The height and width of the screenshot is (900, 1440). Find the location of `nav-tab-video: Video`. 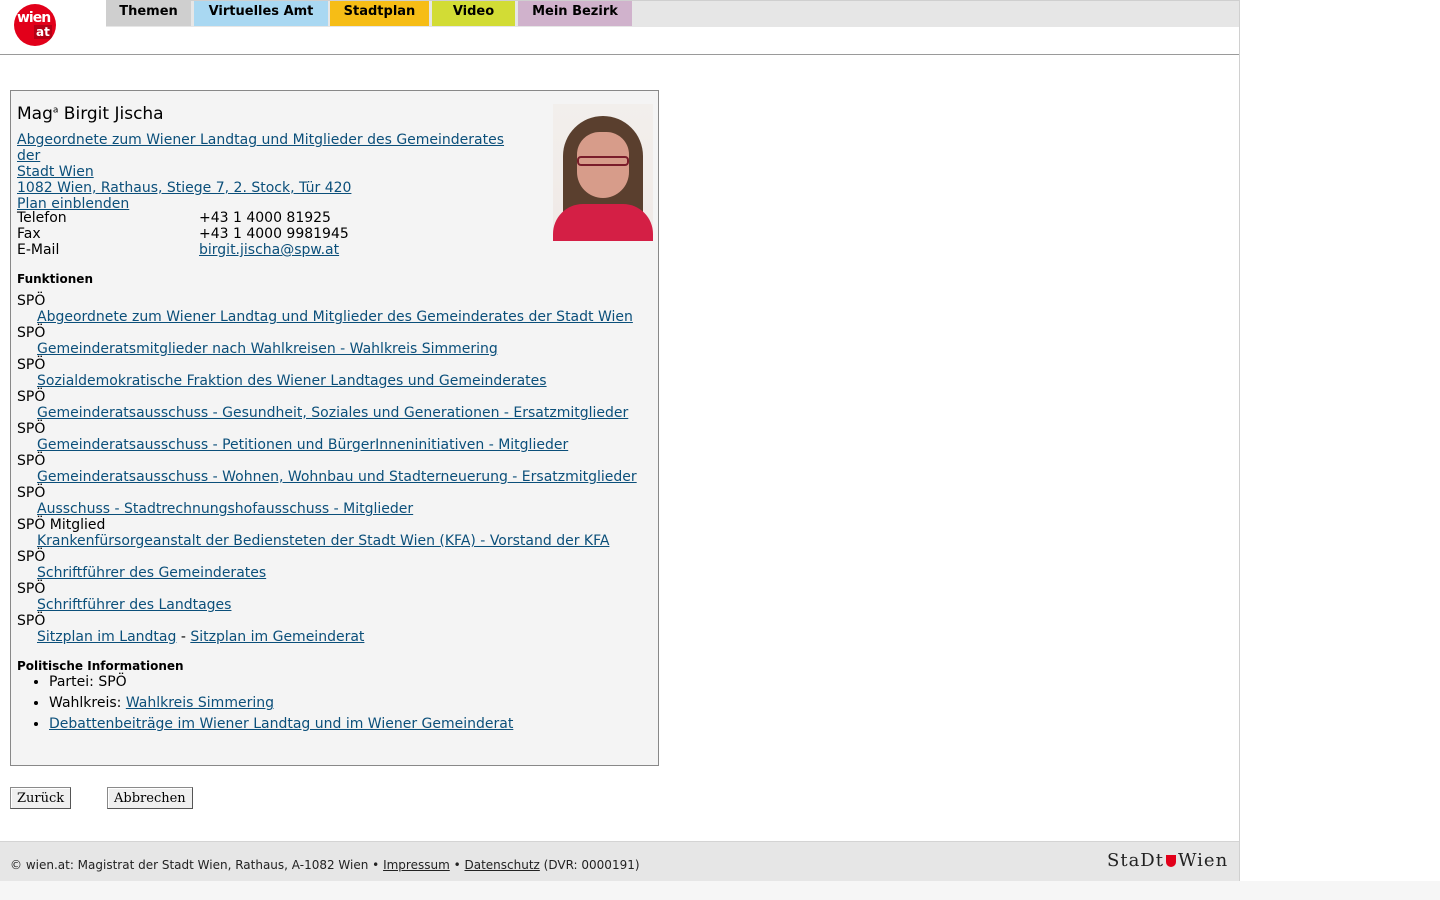

nav-tab-video: Video is located at coordinates (473, 13).